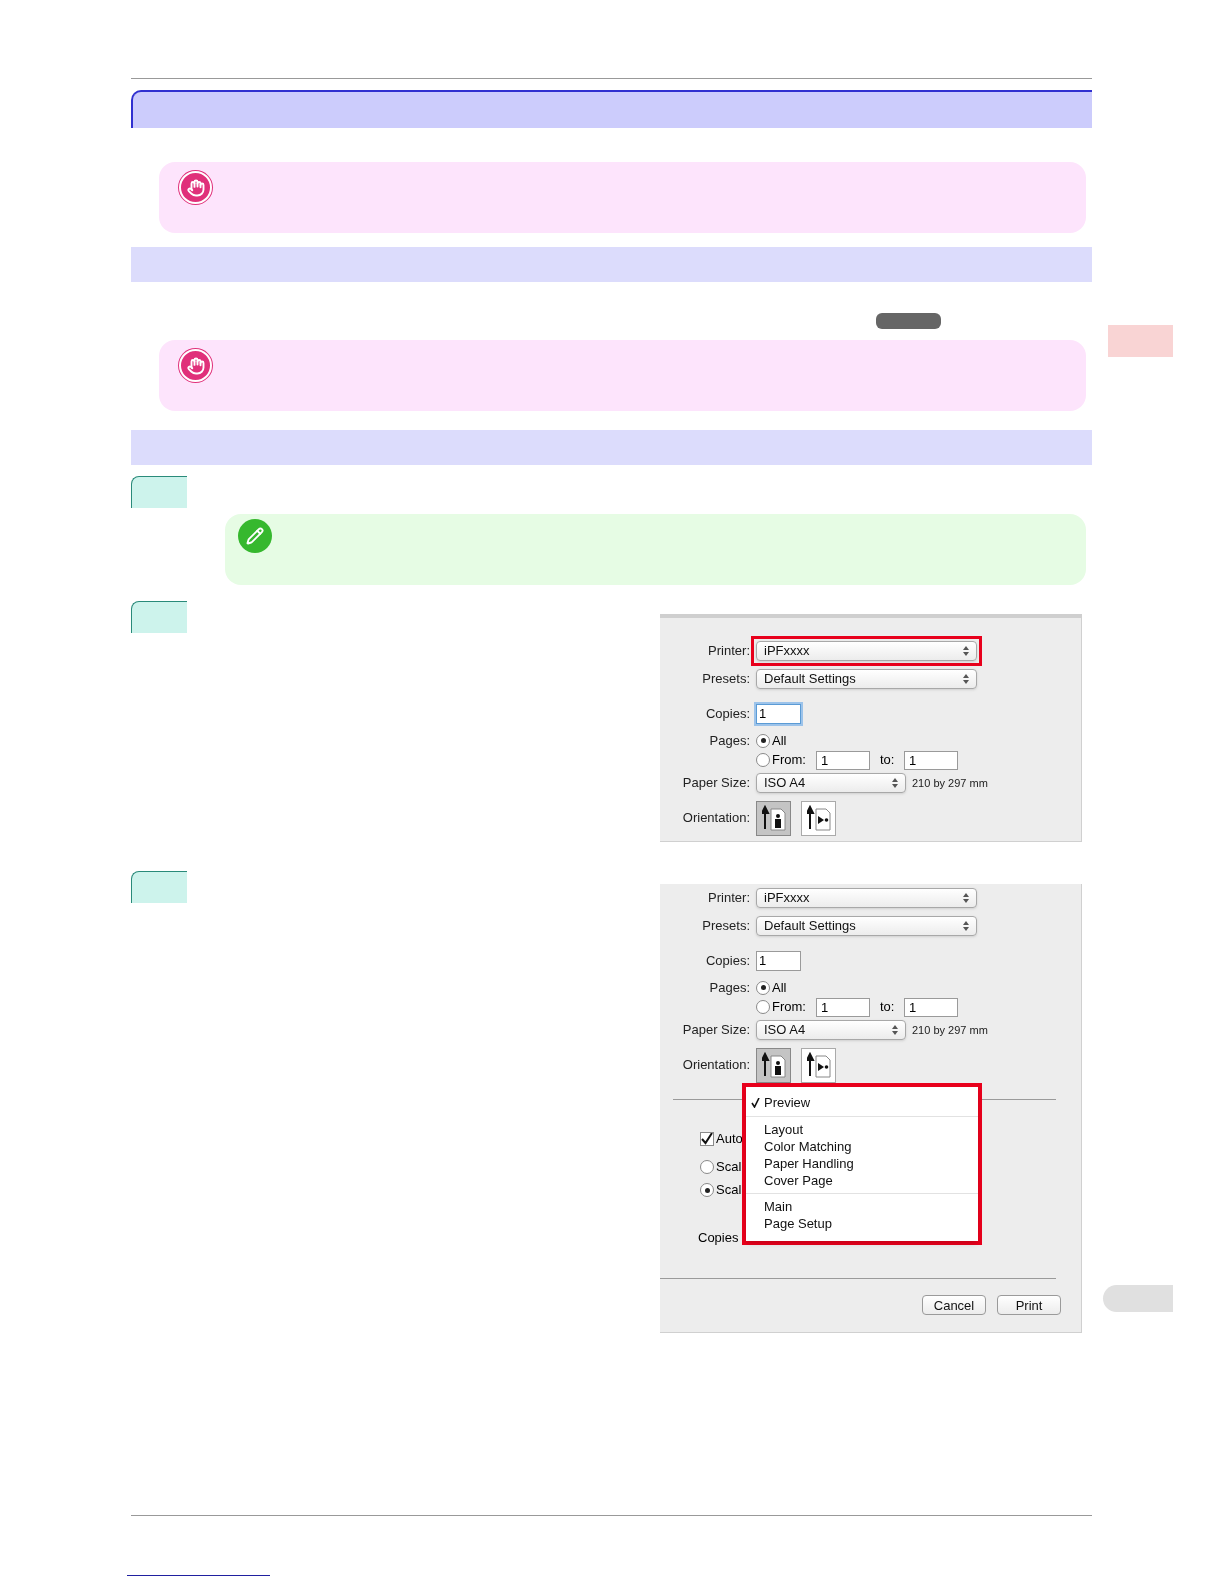 This screenshot has height=1584, width=1224. What do you see at coordinates (862, 1223) in the screenshot?
I see `menu-item: Page Setup` at bounding box center [862, 1223].